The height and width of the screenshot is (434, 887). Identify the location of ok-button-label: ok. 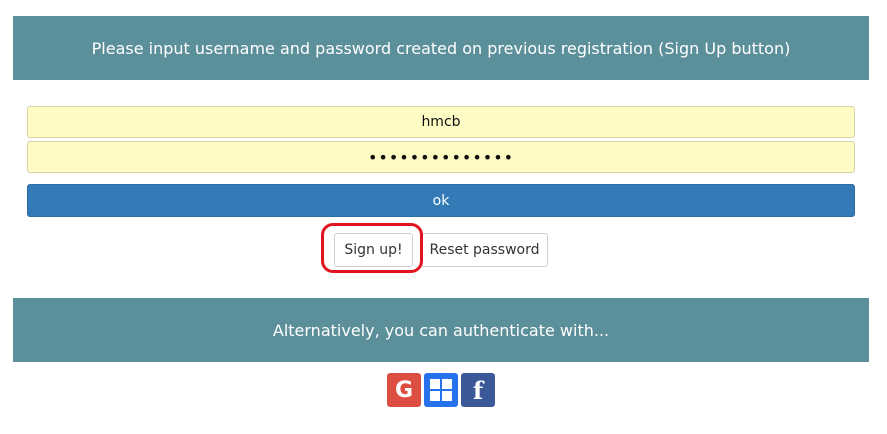
(441, 200).